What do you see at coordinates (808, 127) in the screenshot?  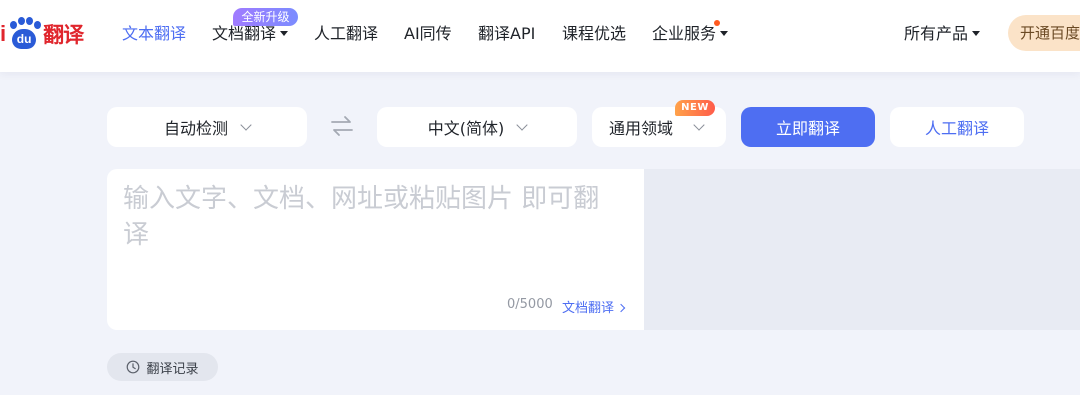 I see `translate-button: 立即翻译` at bounding box center [808, 127].